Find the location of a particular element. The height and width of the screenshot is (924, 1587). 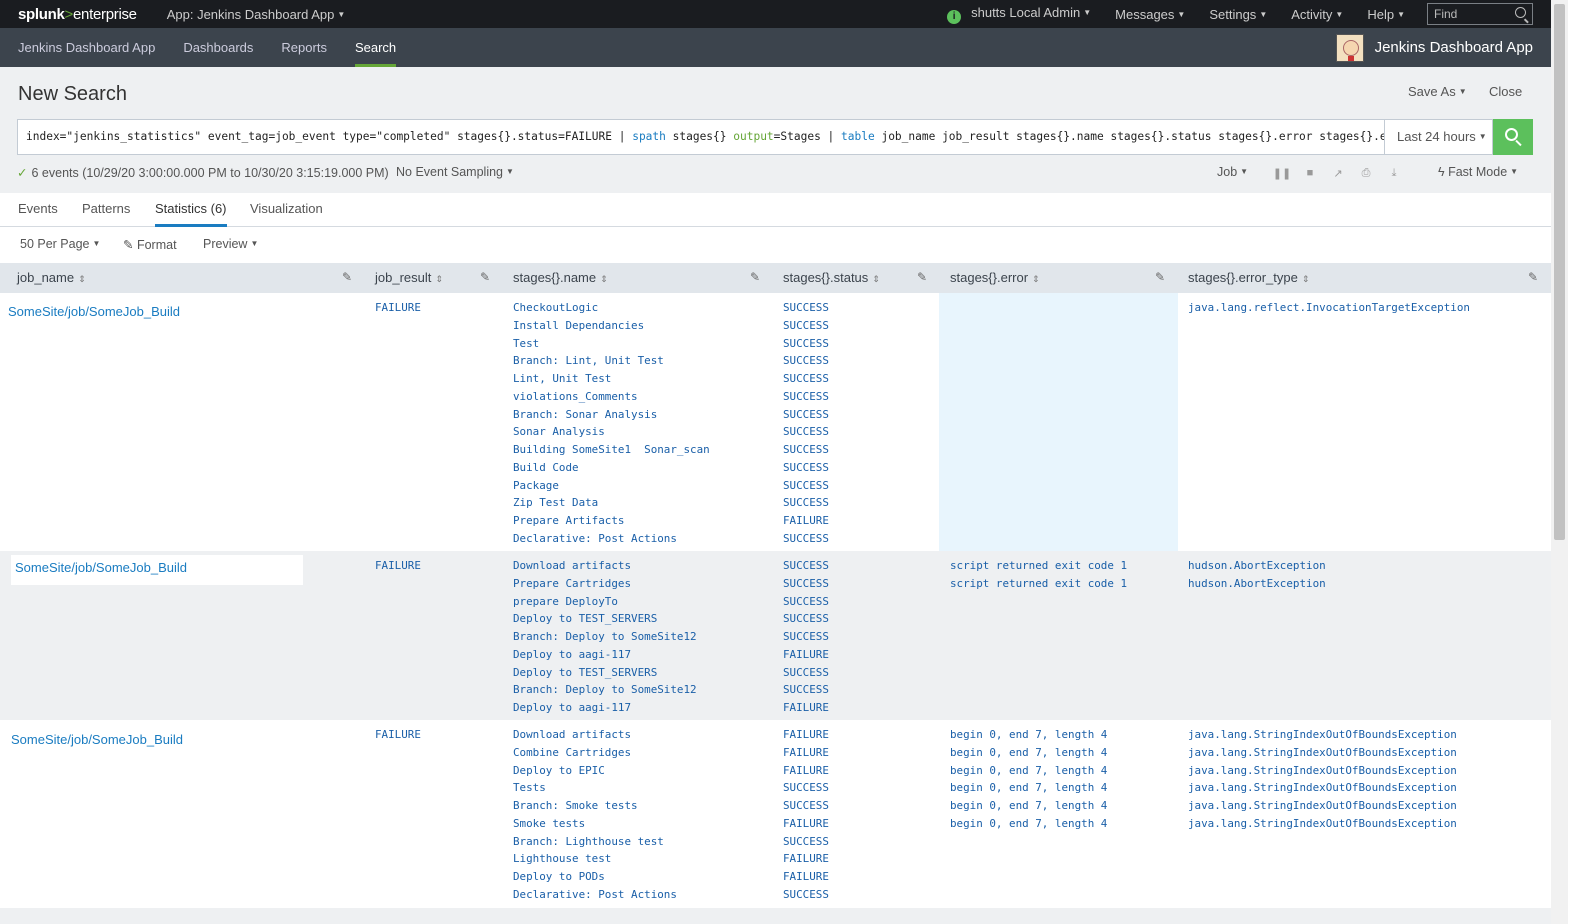

save-as-button: Save As ▼ is located at coordinates (1437, 91).